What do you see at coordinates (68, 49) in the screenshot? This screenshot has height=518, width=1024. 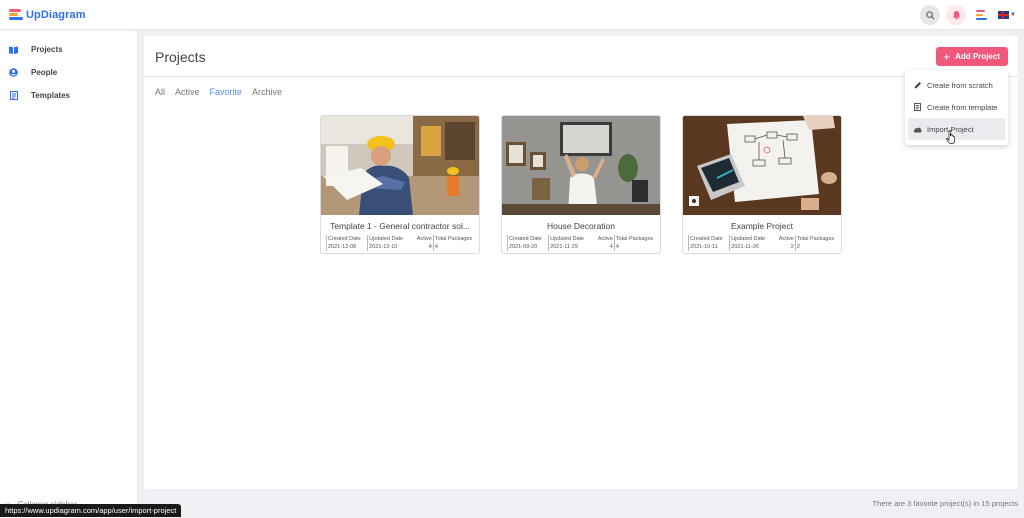 I see `sidebar-item-projects: Projects` at bounding box center [68, 49].